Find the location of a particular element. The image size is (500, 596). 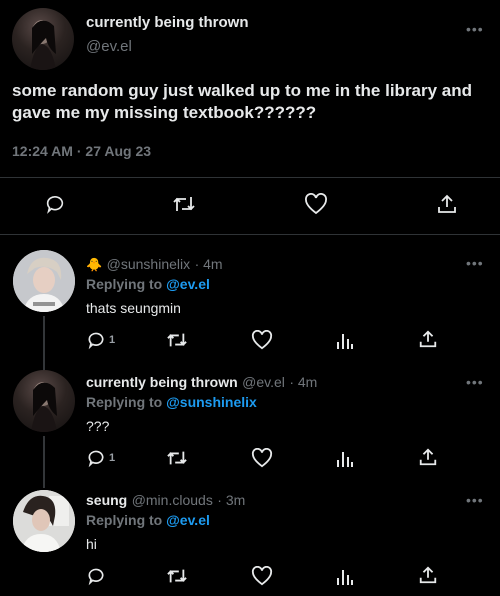

display-name: seung is located at coordinates (106, 500).